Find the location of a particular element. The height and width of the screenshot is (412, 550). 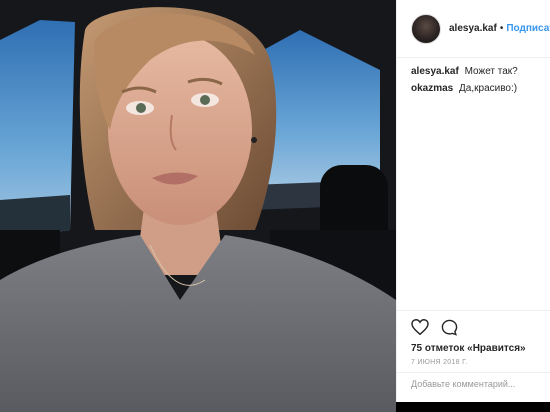

comment-author: okazmas is located at coordinates (432, 88).